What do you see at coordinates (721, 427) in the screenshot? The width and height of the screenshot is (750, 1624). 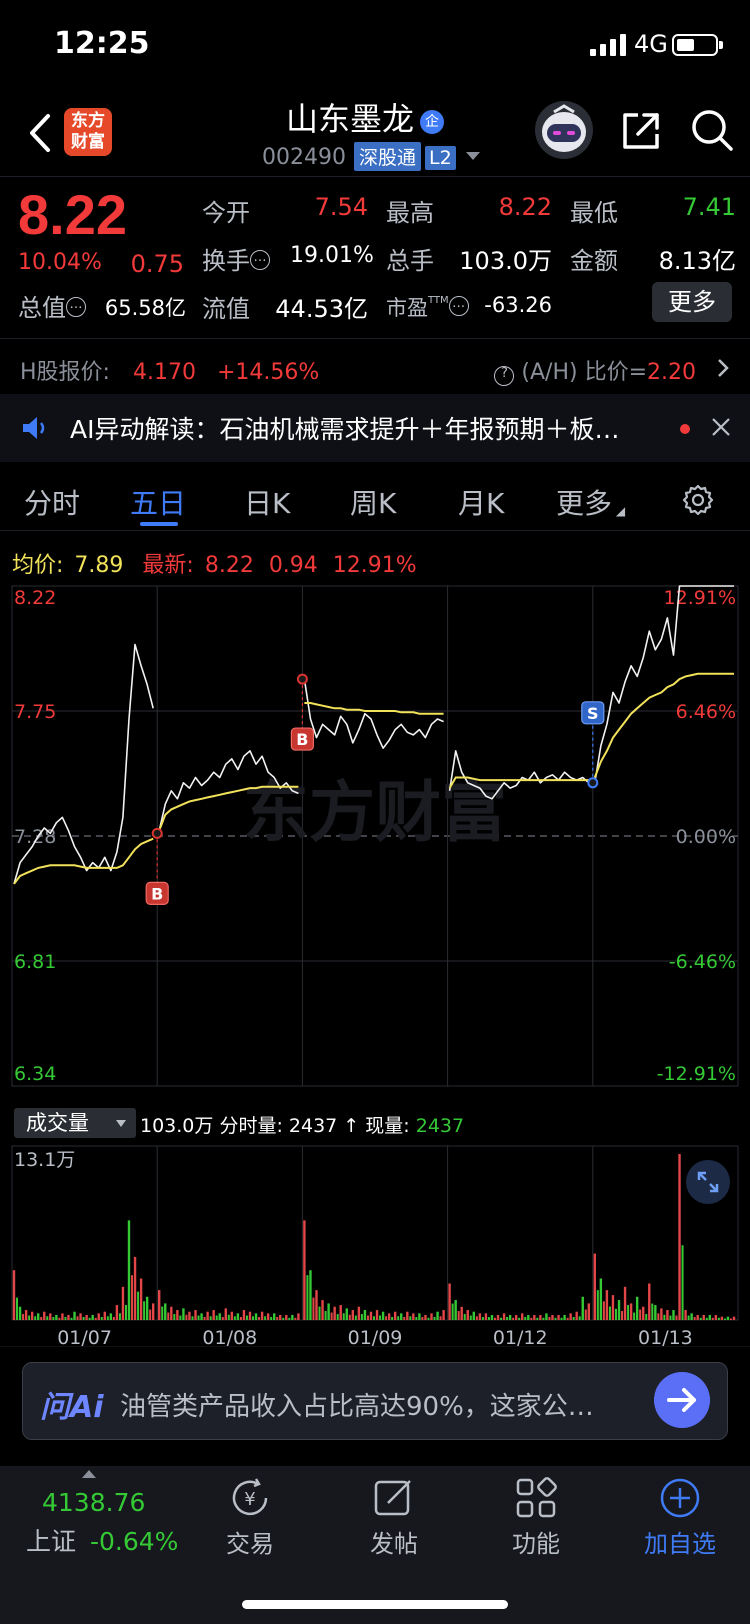 I see `close-icon` at bounding box center [721, 427].